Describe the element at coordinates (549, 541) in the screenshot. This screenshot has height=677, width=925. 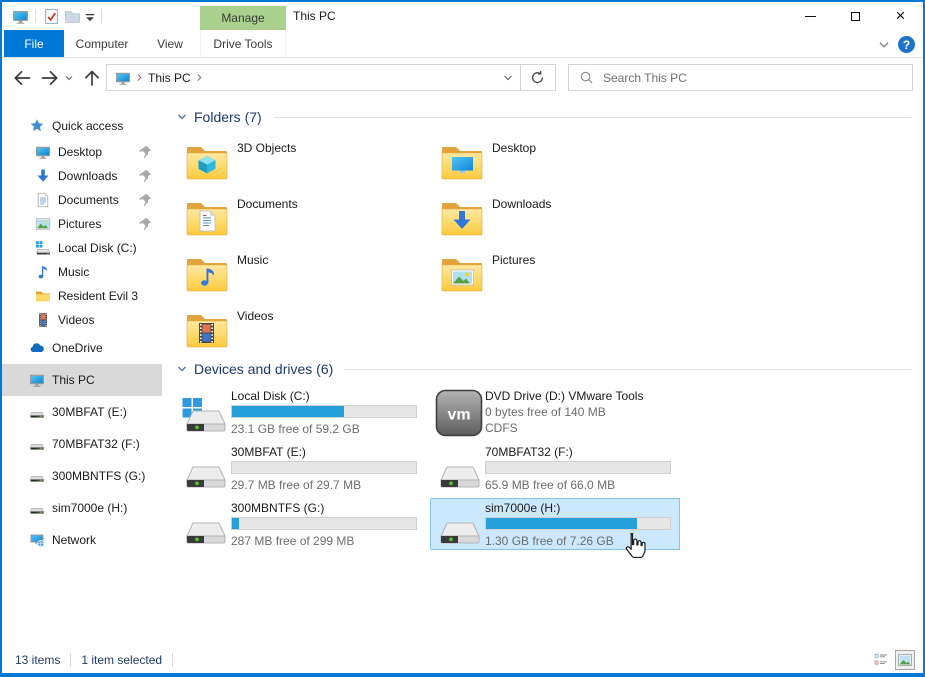
I see `drive-free-space-text: 1.30 GB free of 7.26 GB` at that location.